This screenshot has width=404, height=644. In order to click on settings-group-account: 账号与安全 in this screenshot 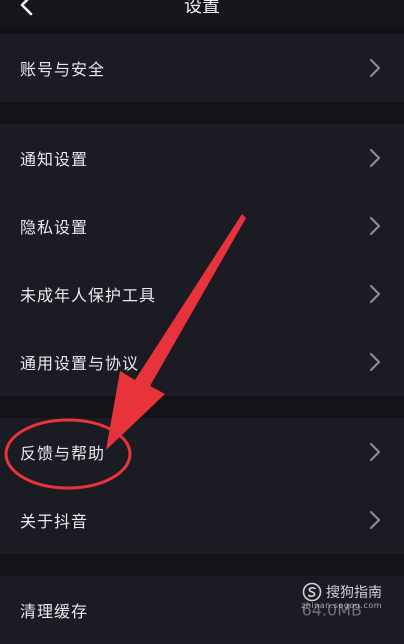, I will do `click(202, 68)`.